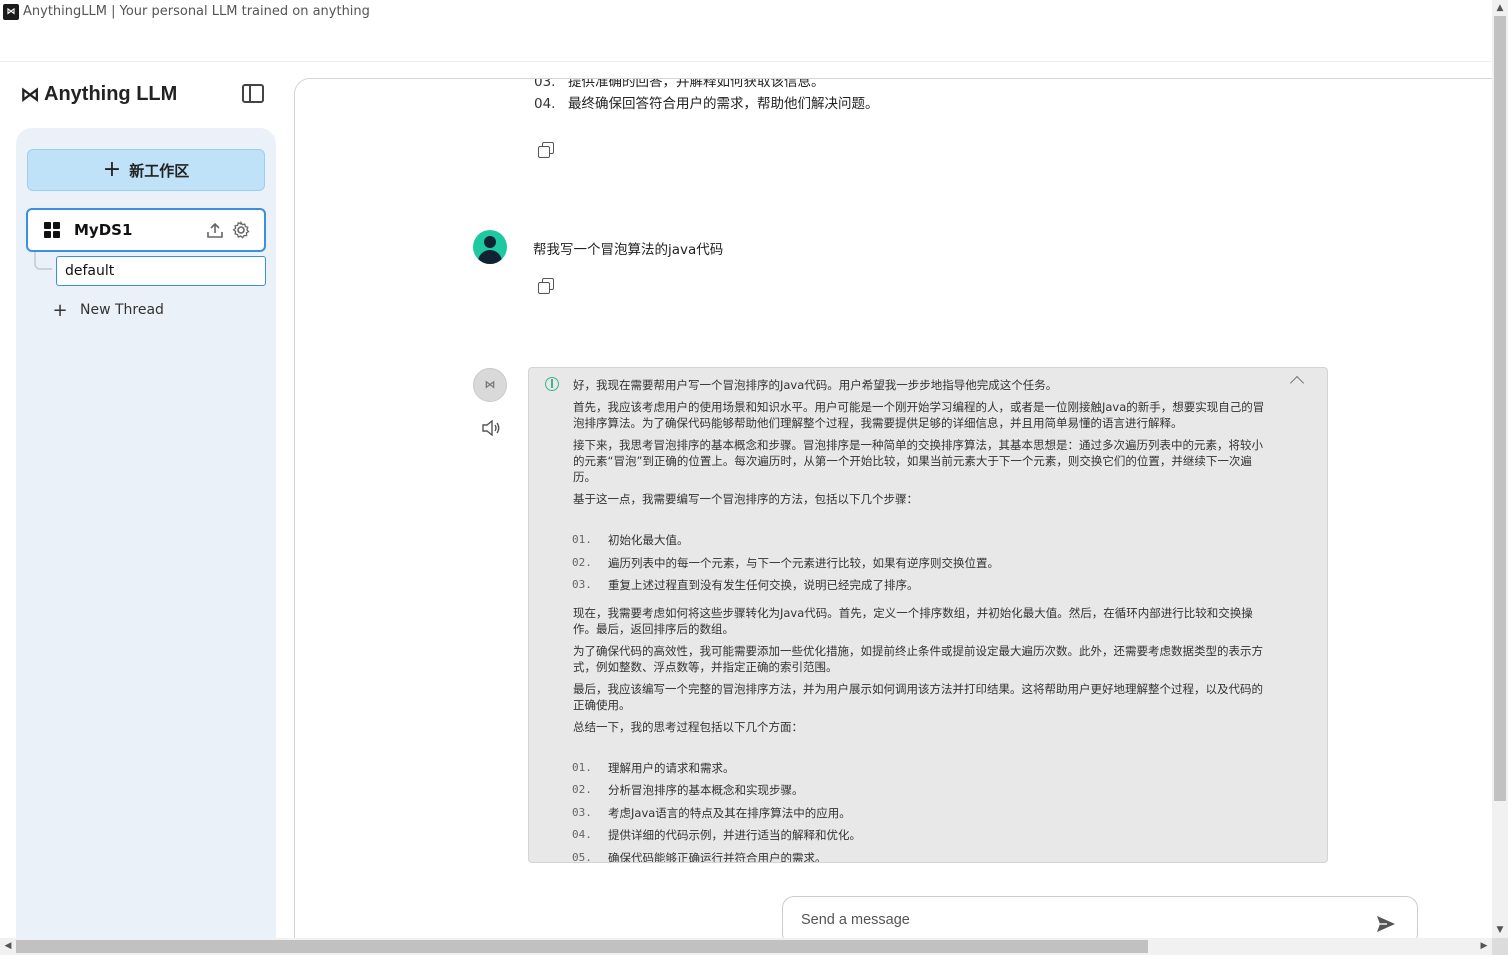  What do you see at coordinates (103, 230) in the screenshot?
I see `workspace-name: MyDS1` at bounding box center [103, 230].